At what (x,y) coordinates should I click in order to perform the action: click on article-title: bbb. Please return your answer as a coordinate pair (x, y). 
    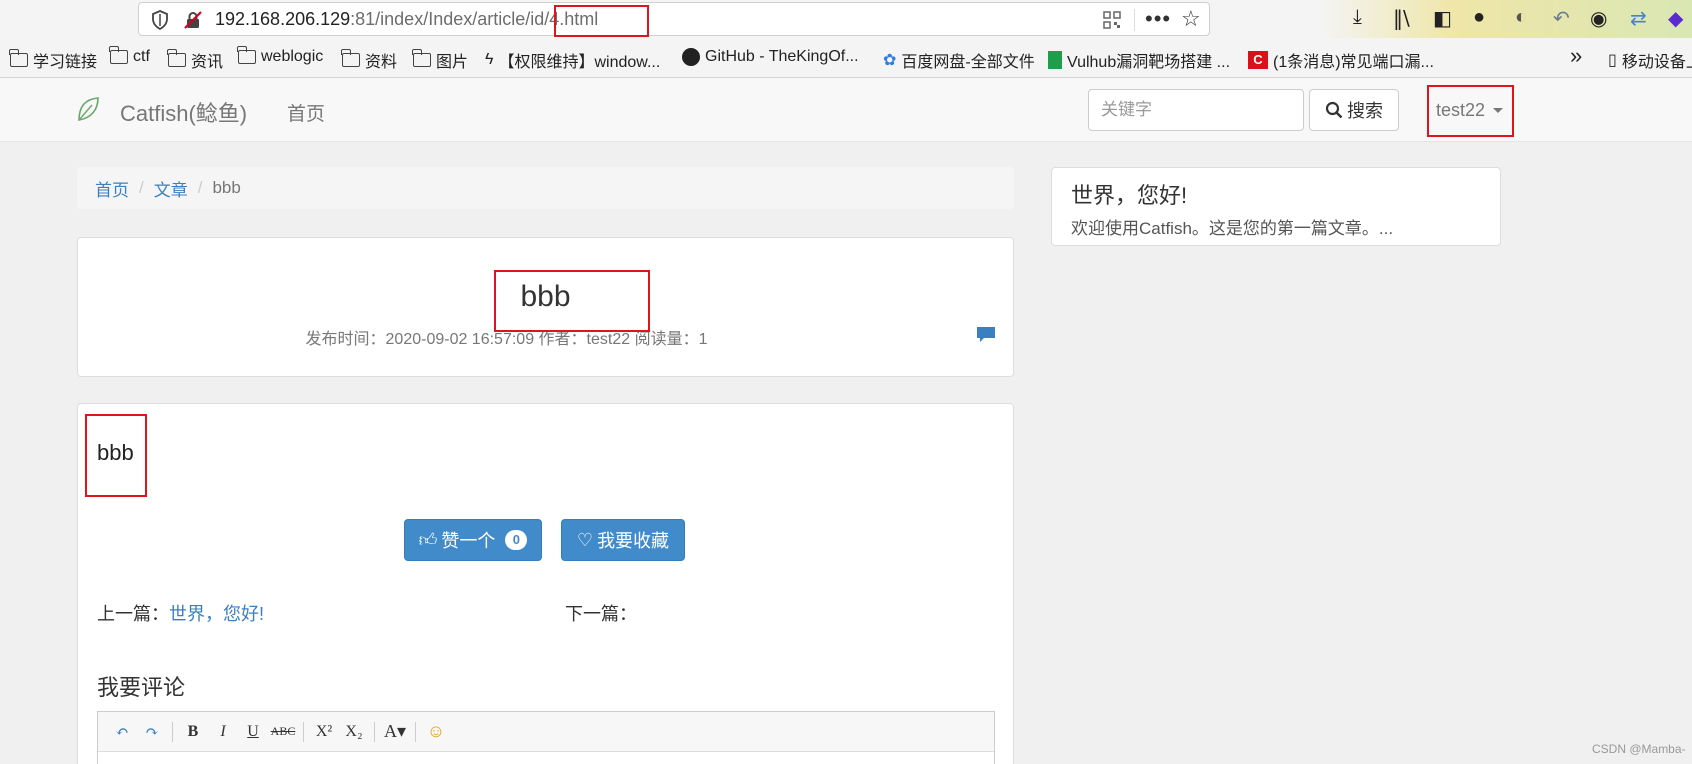
    Looking at the image, I should click on (545, 296).